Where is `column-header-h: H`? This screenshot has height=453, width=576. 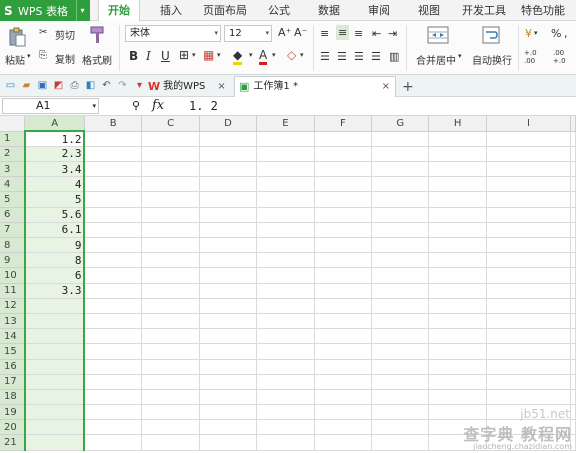
column-header-h: H is located at coordinates (457, 124).